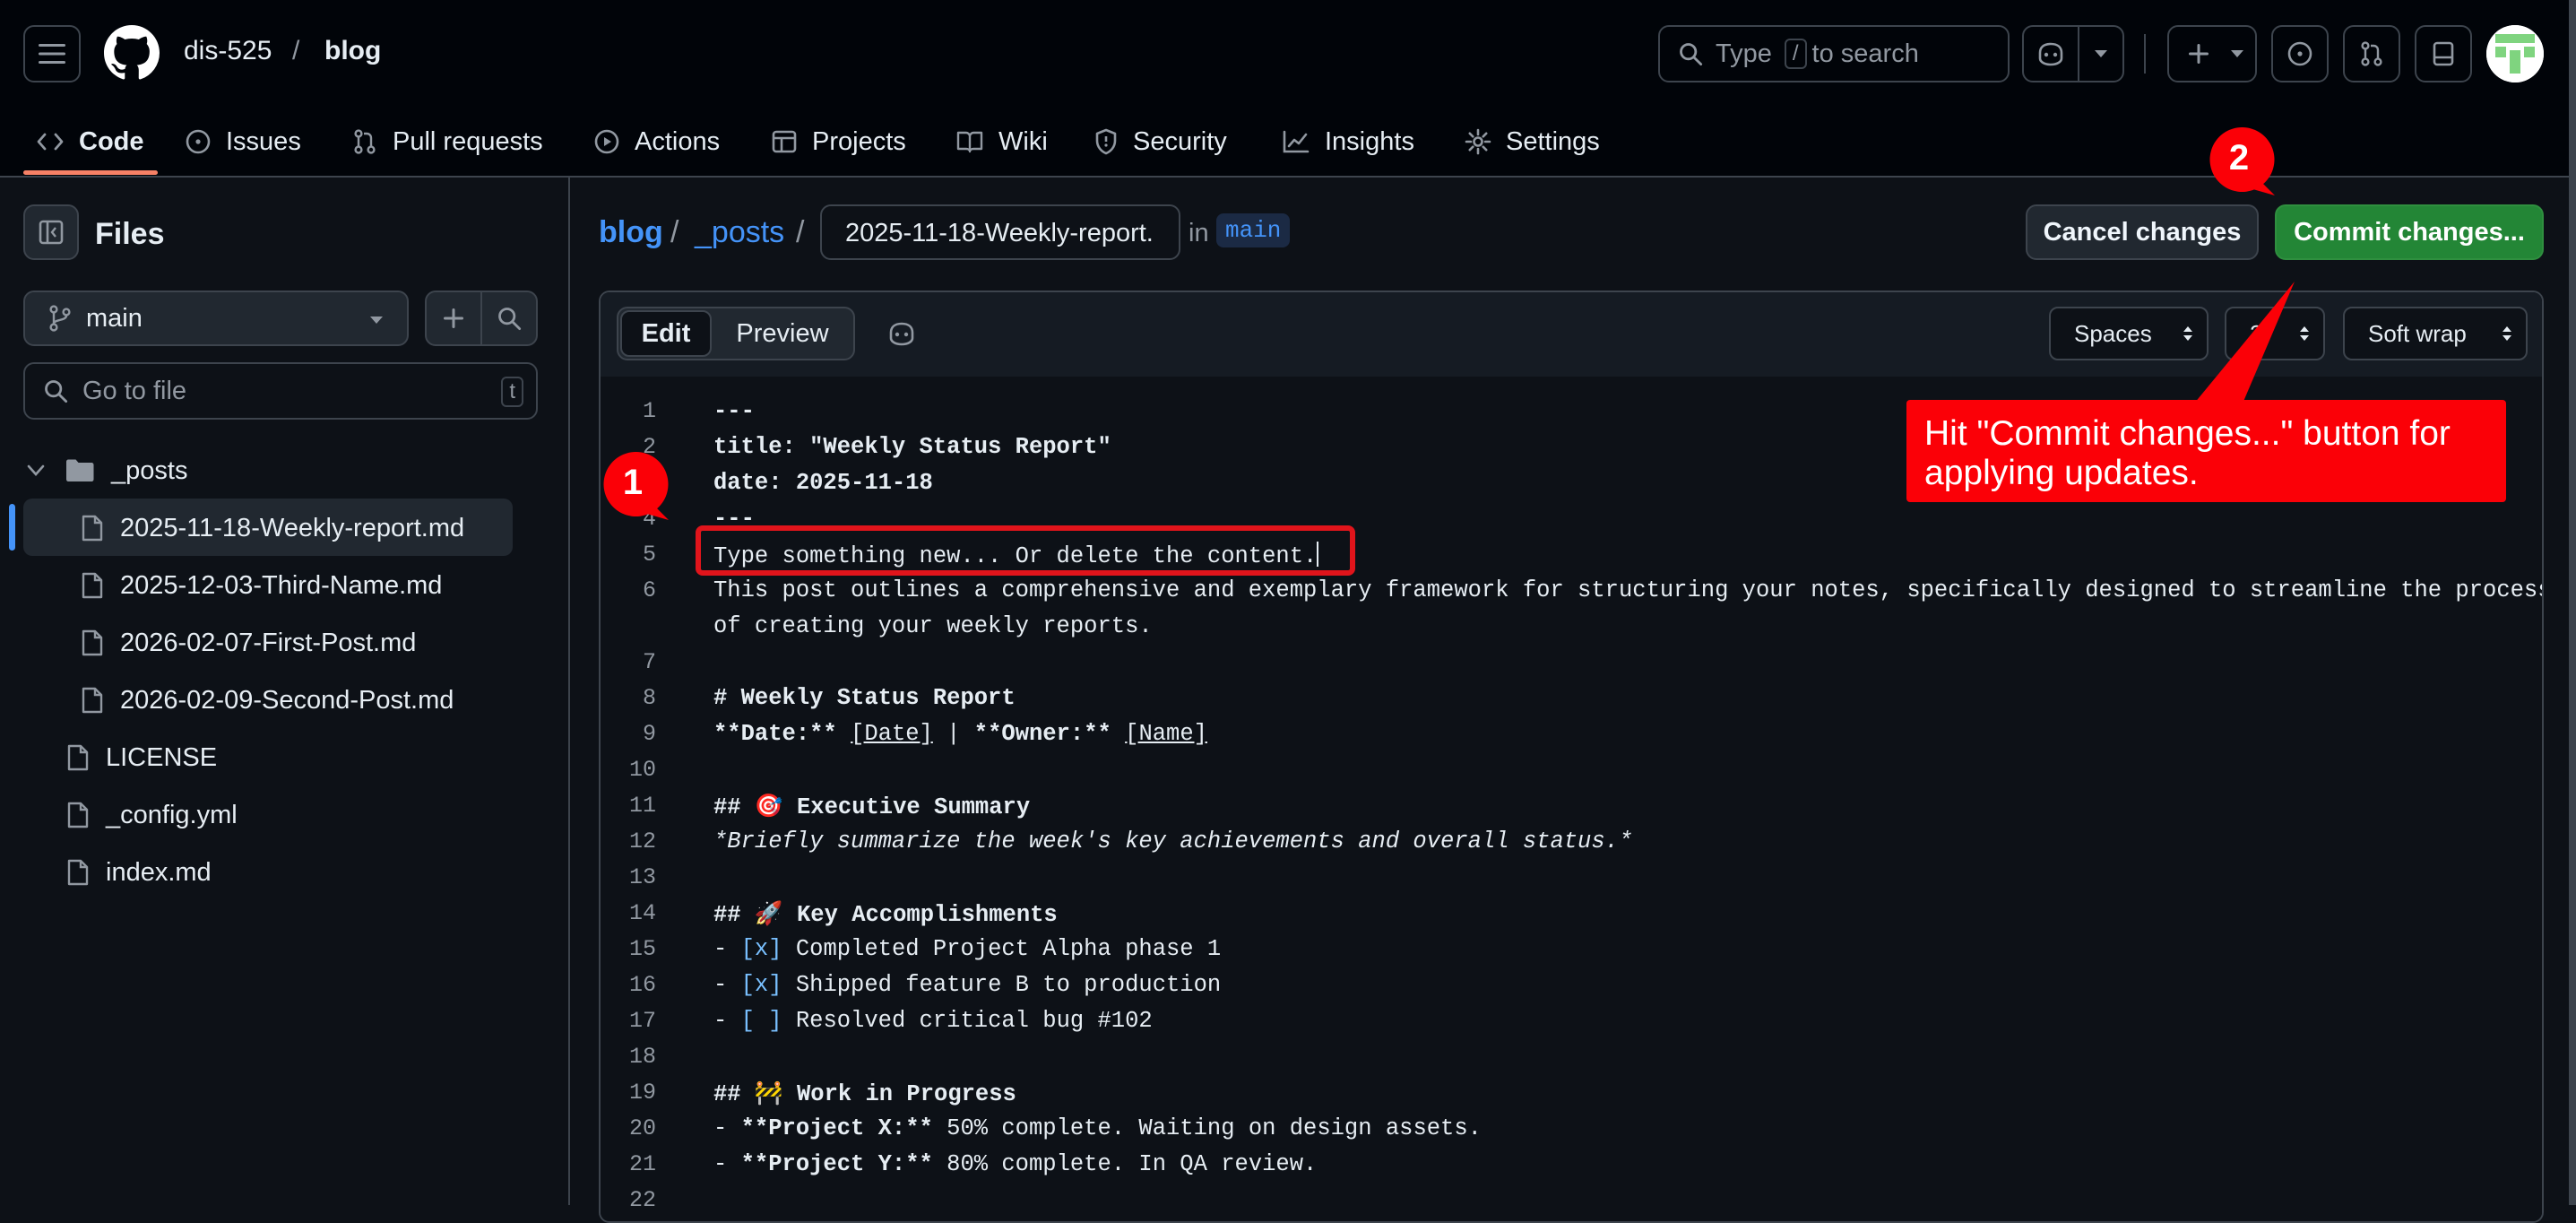  Describe the element at coordinates (2515, 54) in the screenshot. I see `user-avatar` at that location.